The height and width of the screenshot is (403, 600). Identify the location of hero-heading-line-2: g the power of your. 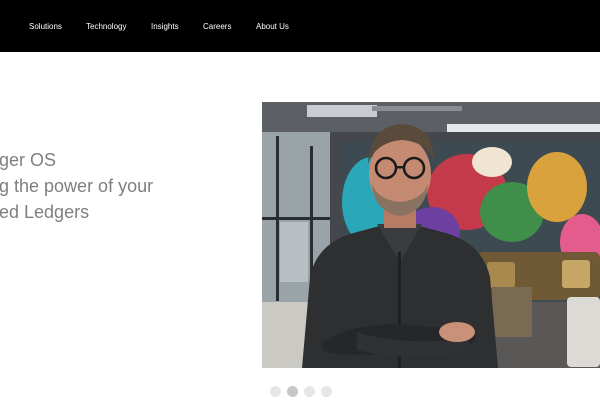
(77, 186).